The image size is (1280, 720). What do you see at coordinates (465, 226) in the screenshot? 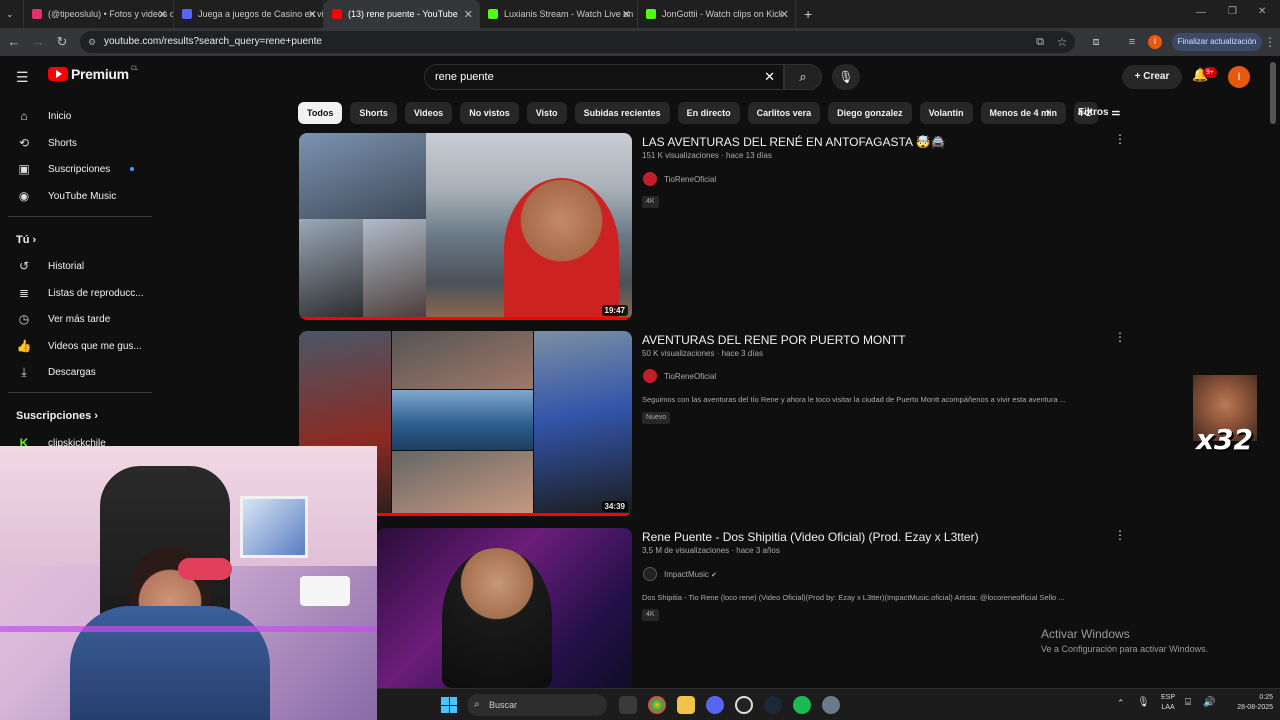
I see `video-thumbnail-1: 19:47` at bounding box center [465, 226].